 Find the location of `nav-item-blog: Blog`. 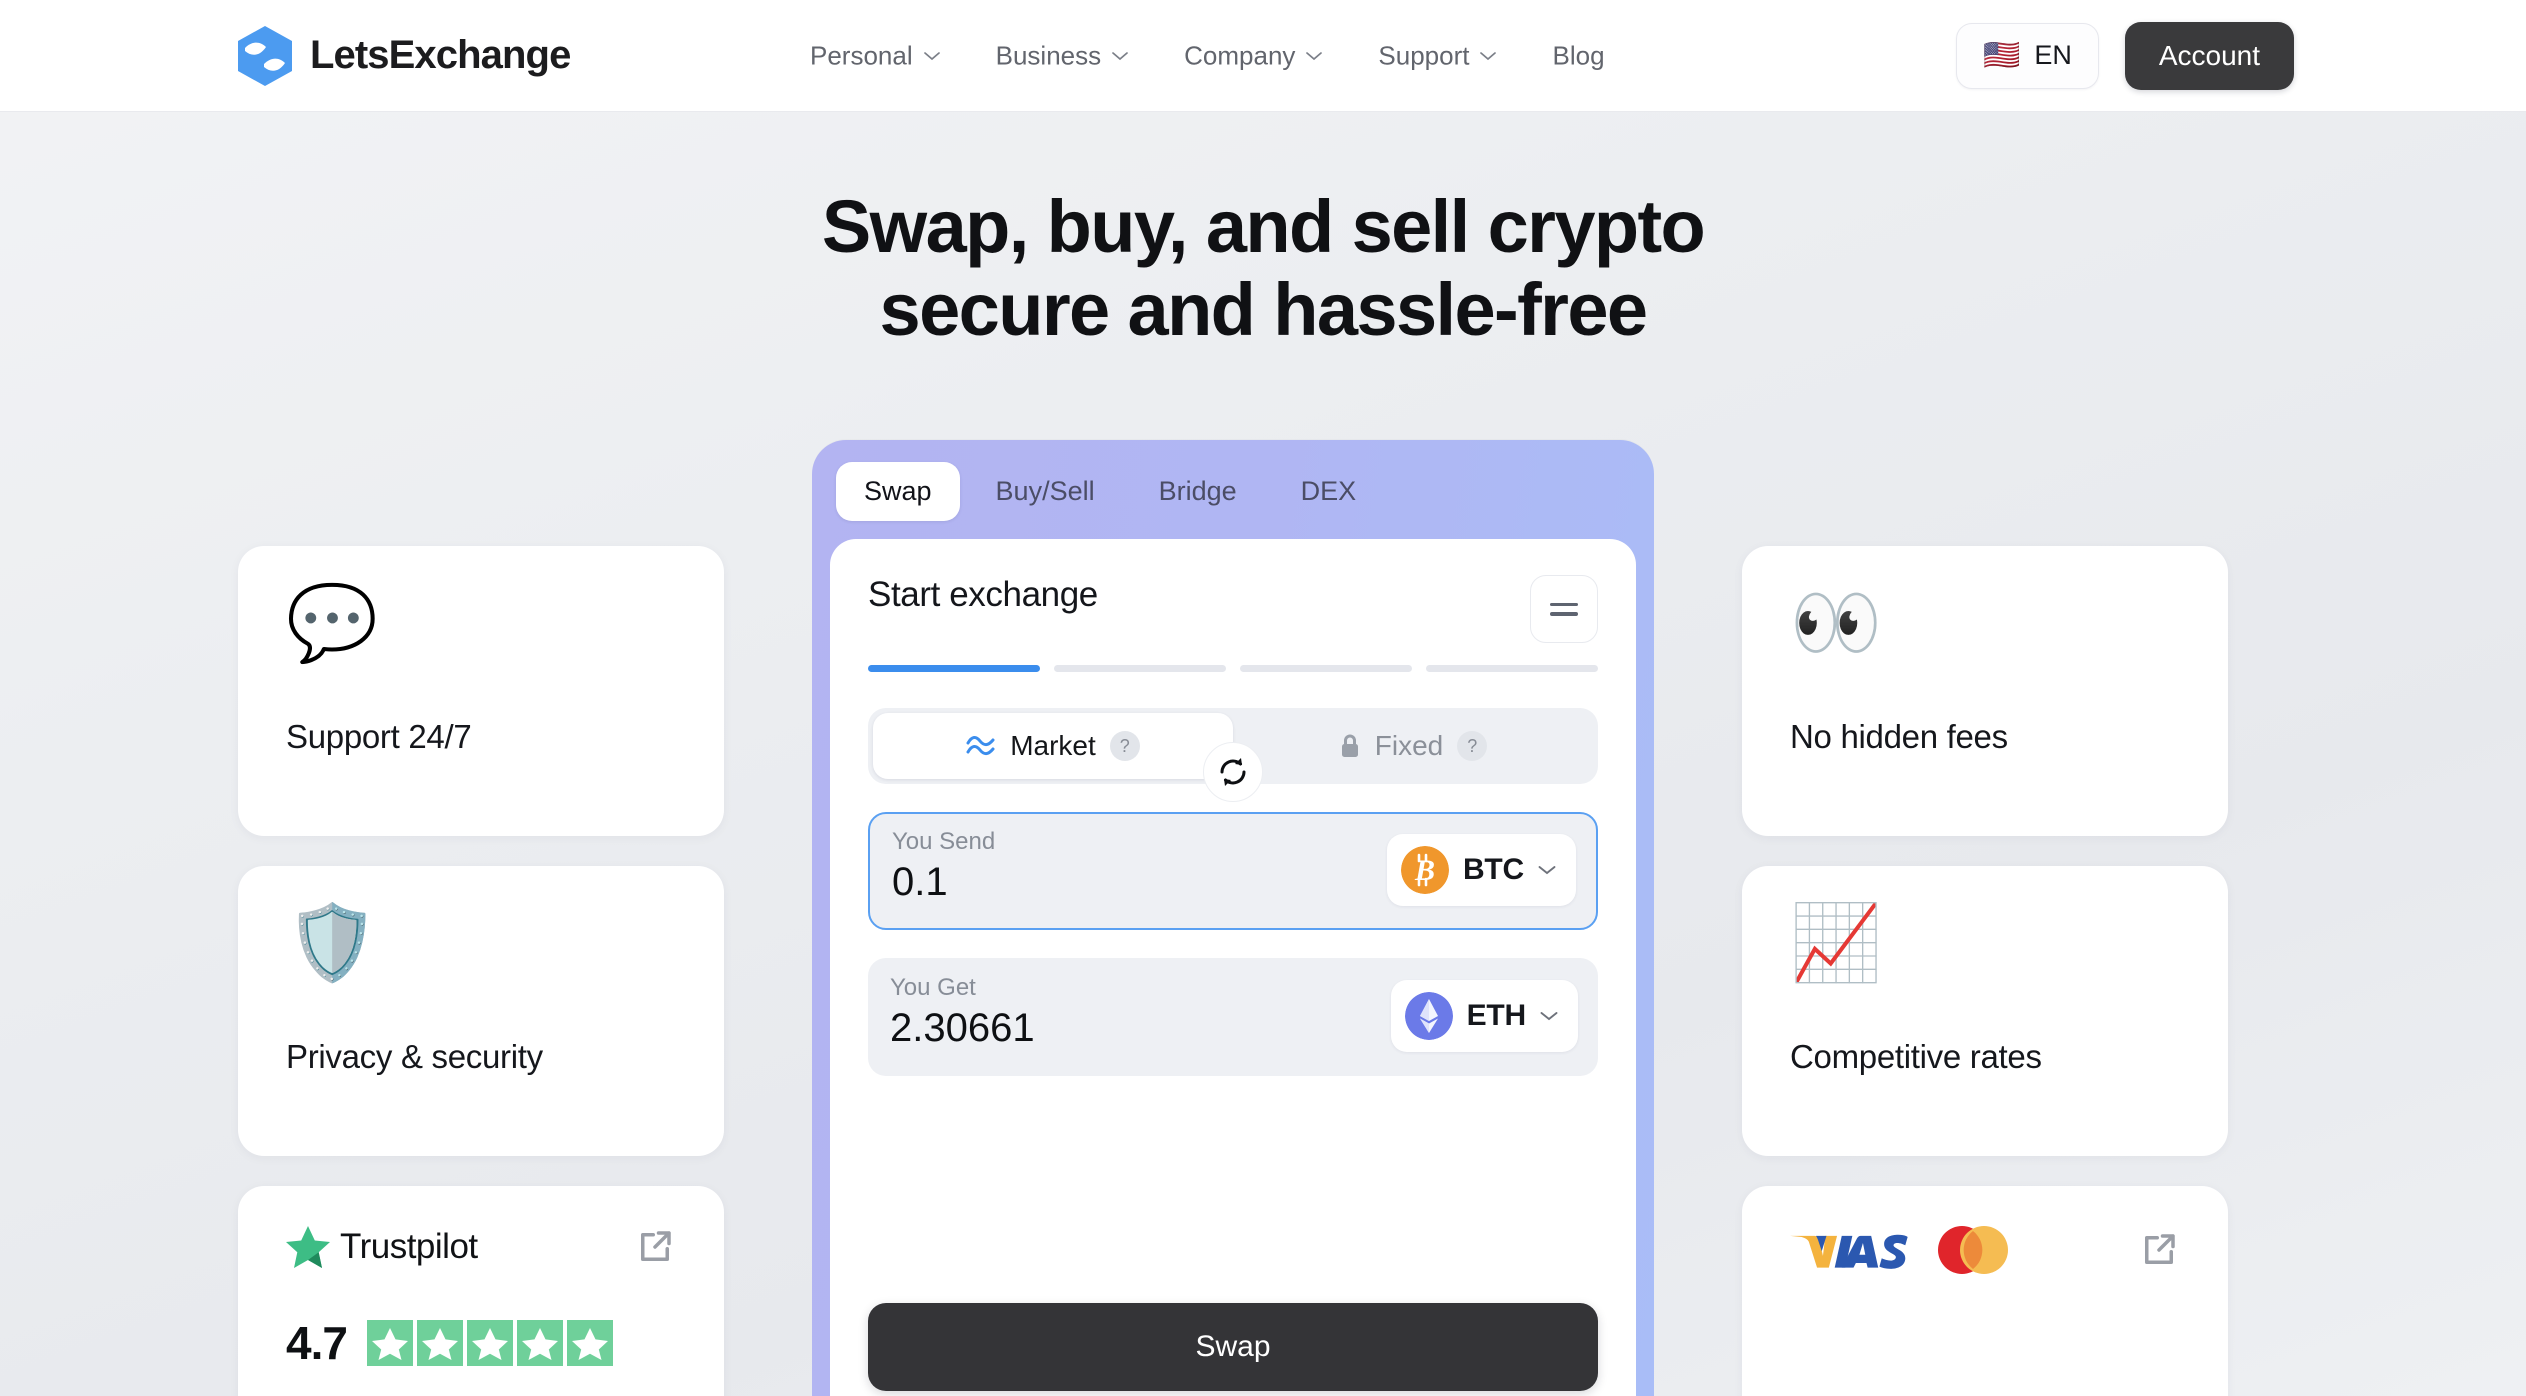

nav-item-blog: Blog is located at coordinates (1578, 55).